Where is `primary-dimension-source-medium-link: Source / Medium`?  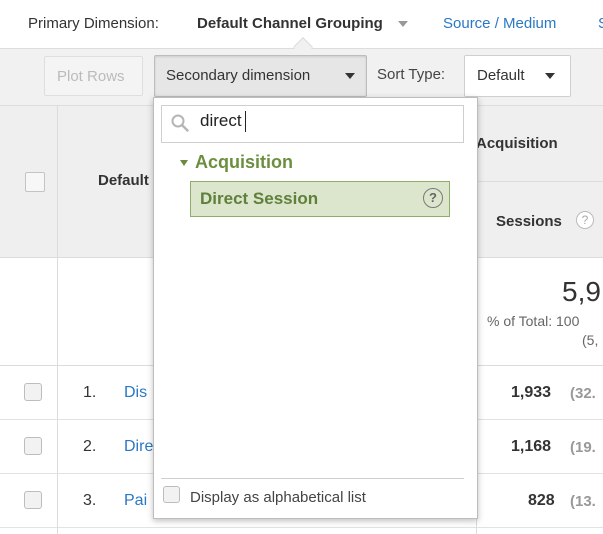
primary-dimension-source-medium-link: Source / Medium is located at coordinates (499, 23).